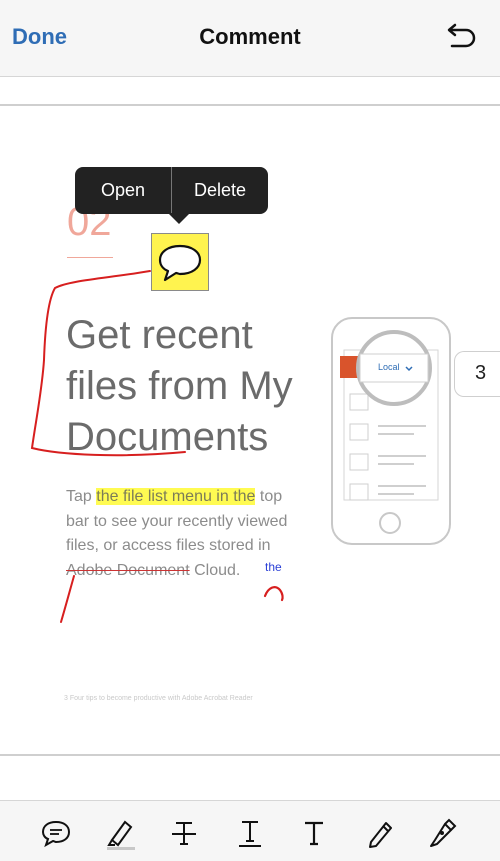 The image size is (500, 861). Describe the element at coordinates (460, 37) in the screenshot. I see `undo-icon` at that location.